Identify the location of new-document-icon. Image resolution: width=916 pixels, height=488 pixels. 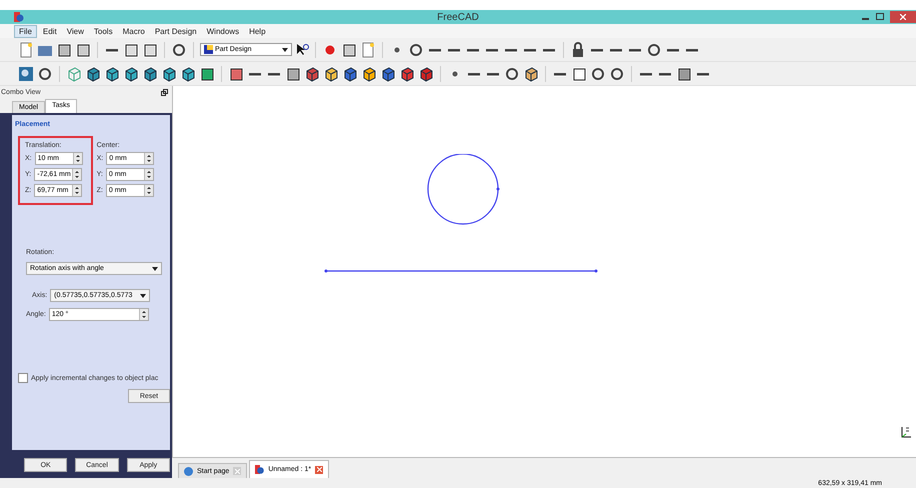
(26, 50).